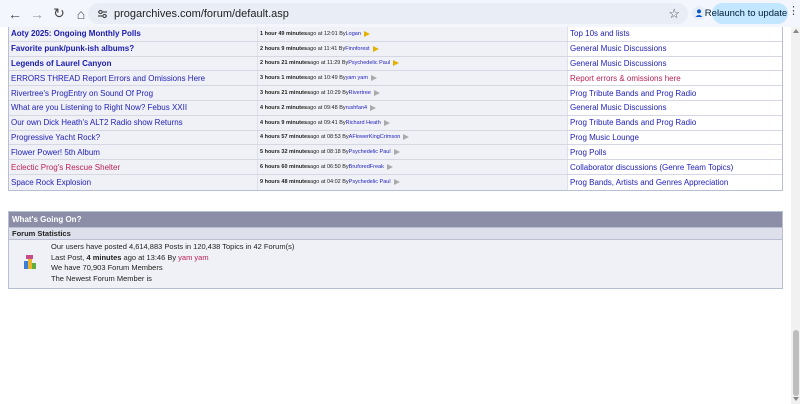 The width and height of the screenshot is (800, 404). I want to click on topic-title-cell: Favorite punk/punk-ish albums?, so click(133, 48).